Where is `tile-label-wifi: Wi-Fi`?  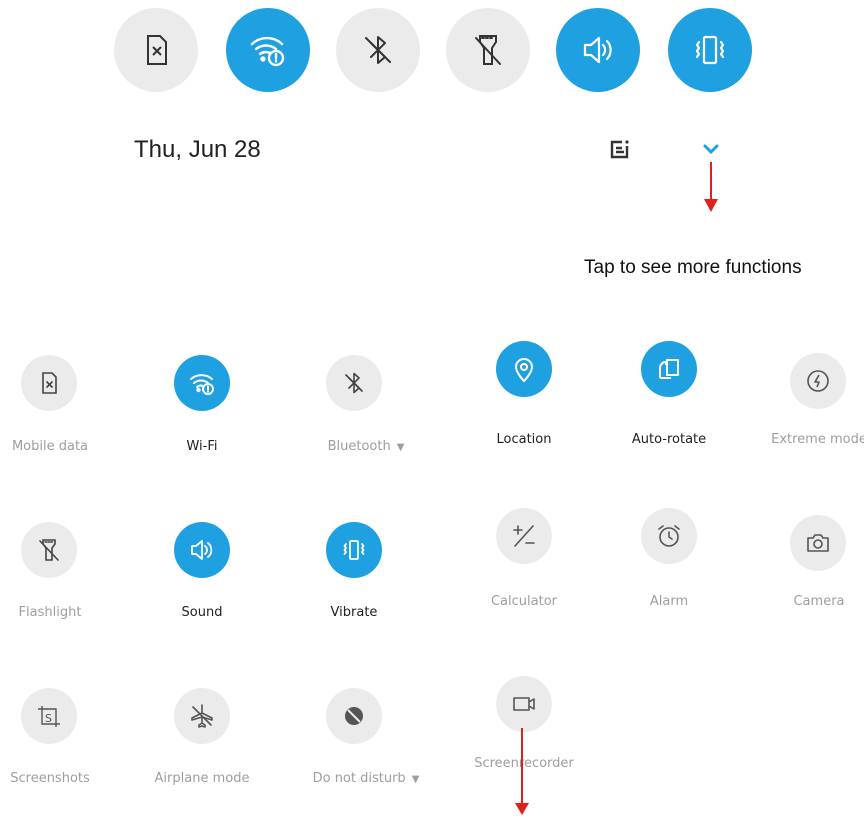 tile-label-wifi: Wi-Fi is located at coordinates (202, 446).